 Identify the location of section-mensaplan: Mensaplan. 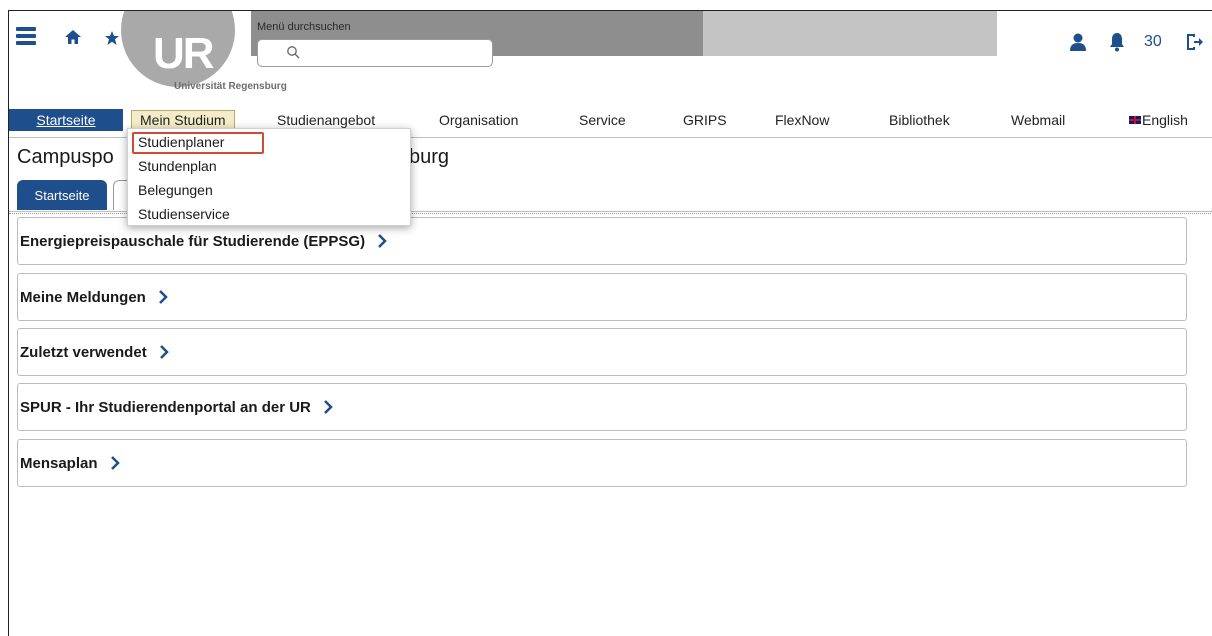
(602, 463).